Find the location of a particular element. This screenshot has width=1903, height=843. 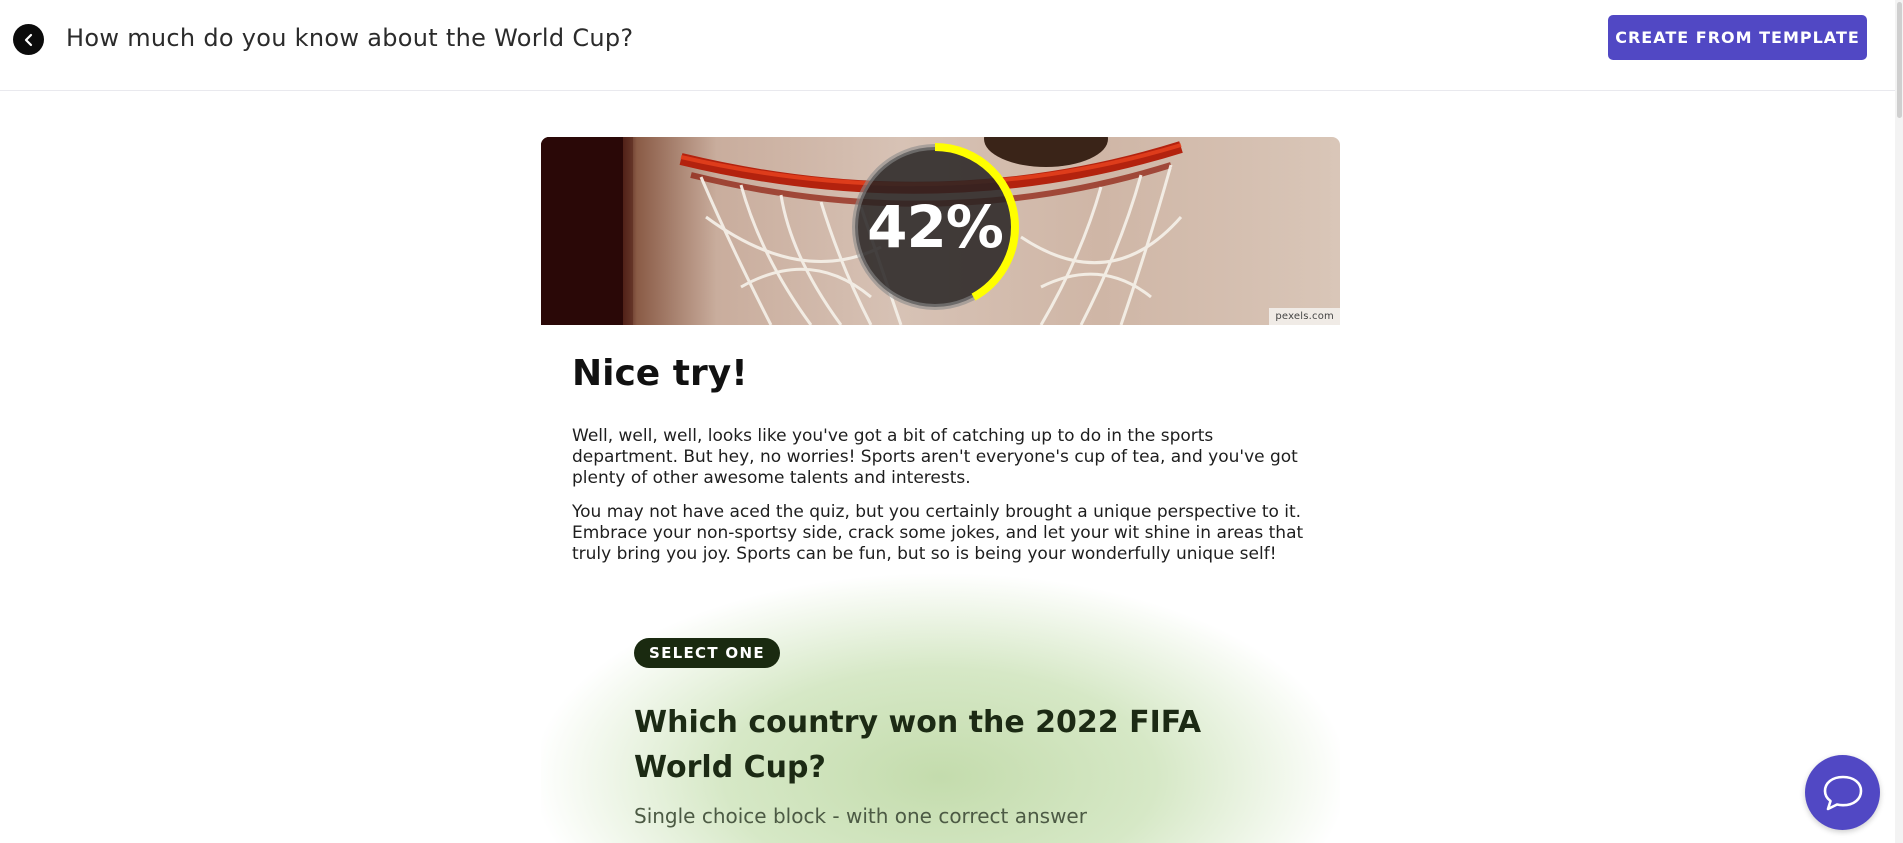

chevron-left-icon is located at coordinates (28, 39).